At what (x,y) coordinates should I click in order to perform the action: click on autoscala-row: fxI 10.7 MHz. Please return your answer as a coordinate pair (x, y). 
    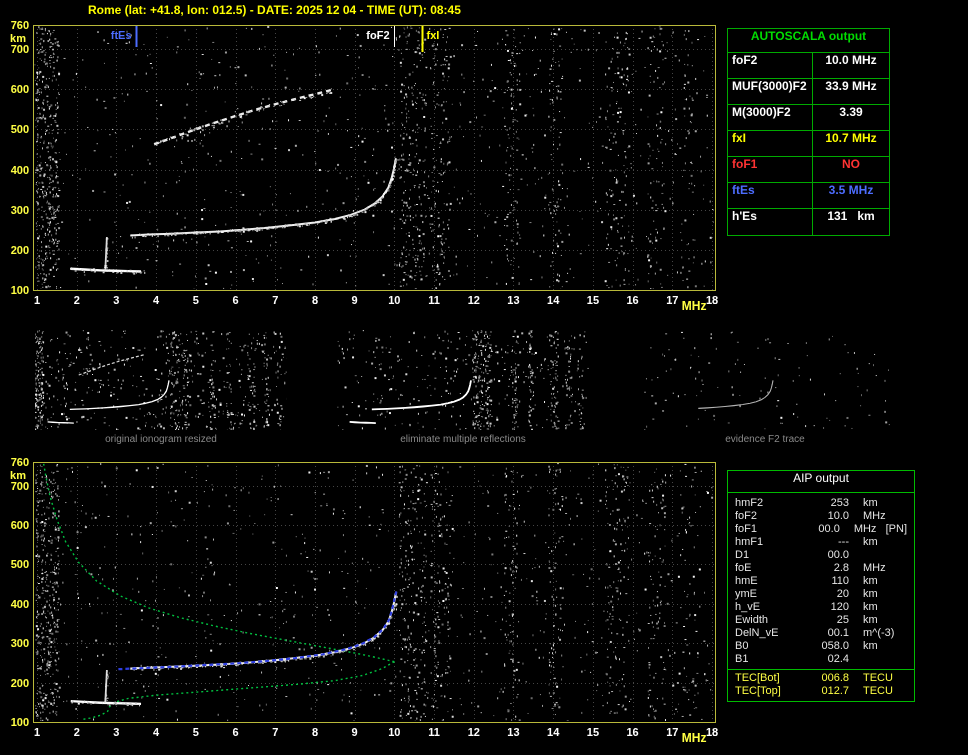
    Looking at the image, I should click on (808, 144).